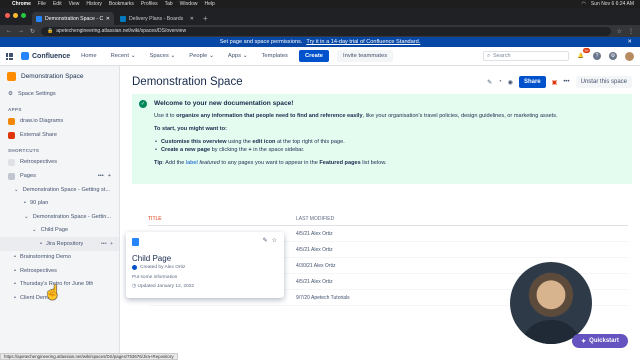 This screenshot has height=360, width=640. What do you see at coordinates (9, 56) in the screenshot?
I see `app-switcher-icon` at bounding box center [9, 56].